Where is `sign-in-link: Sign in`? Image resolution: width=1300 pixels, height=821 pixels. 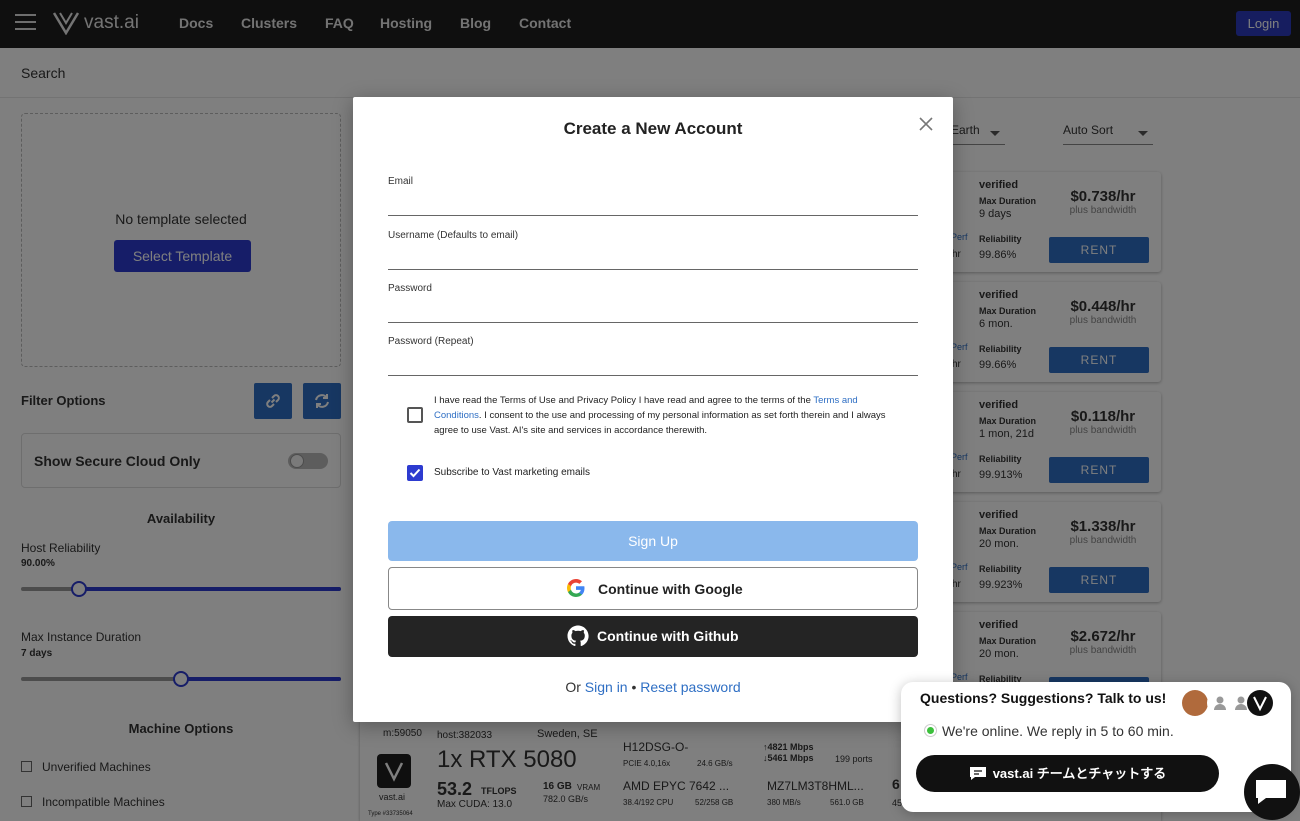 sign-in-link: Sign in is located at coordinates (606, 687).